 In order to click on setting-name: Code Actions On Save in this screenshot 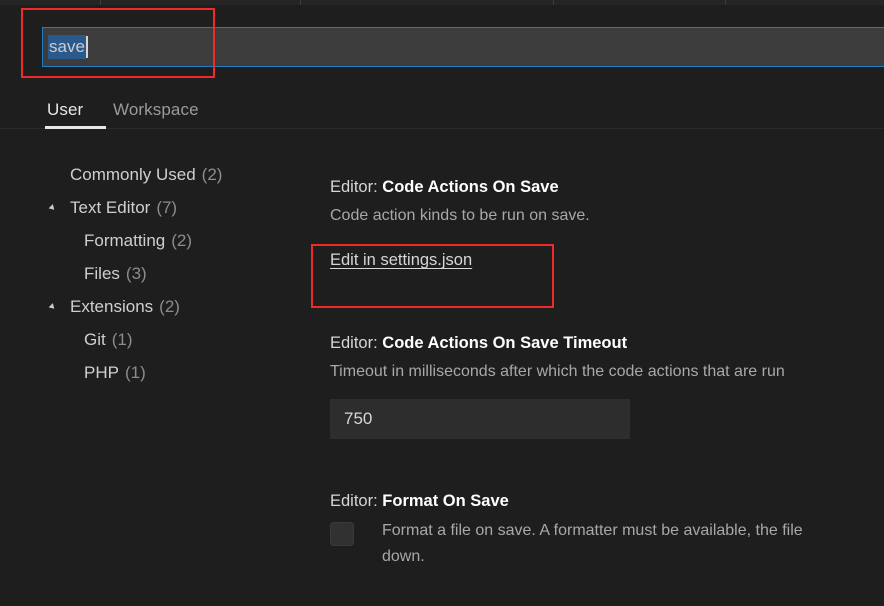, I will do `click(470, 187)`.